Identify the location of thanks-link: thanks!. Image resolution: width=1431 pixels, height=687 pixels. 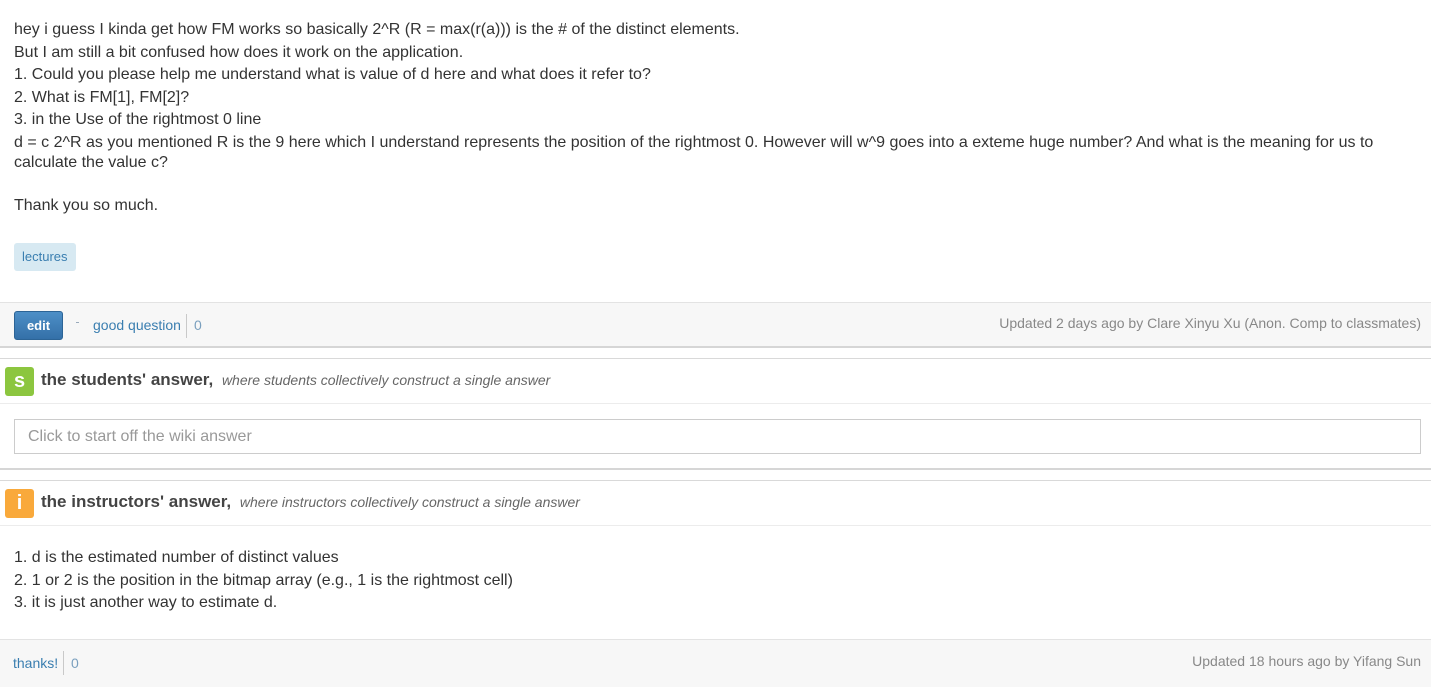
(35, 663).